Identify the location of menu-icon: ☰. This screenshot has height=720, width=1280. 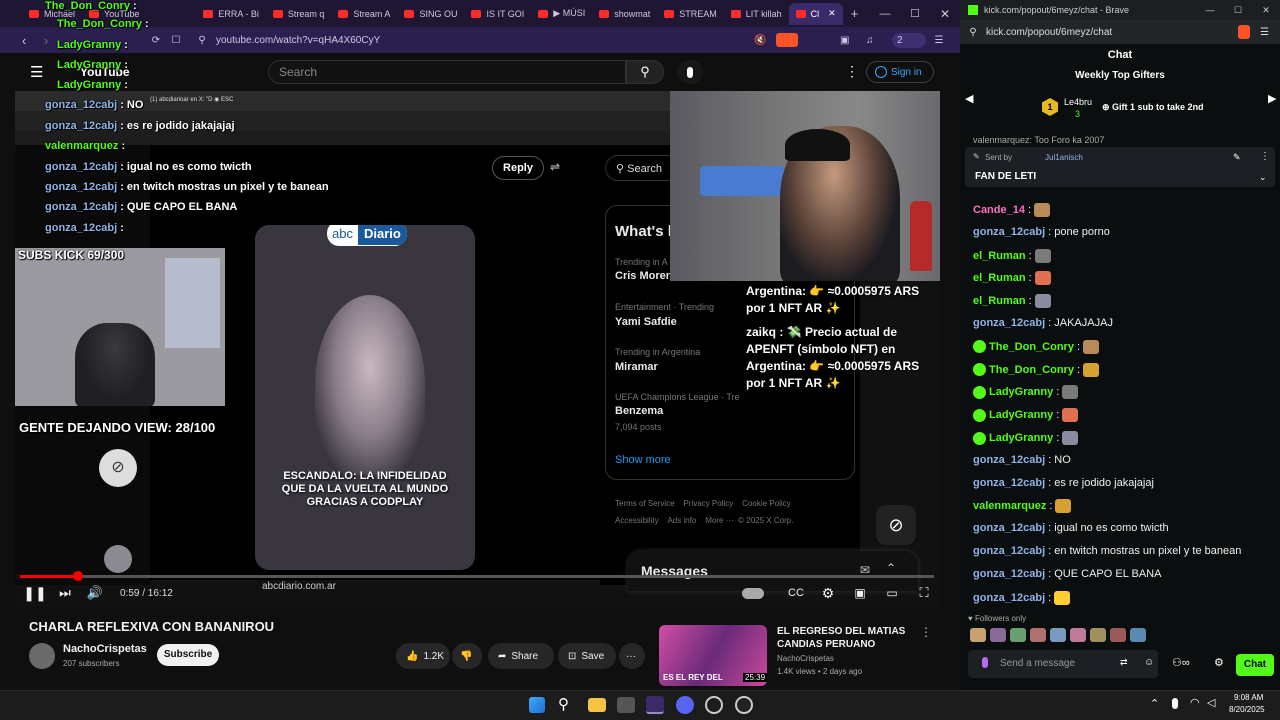
(939, 40).